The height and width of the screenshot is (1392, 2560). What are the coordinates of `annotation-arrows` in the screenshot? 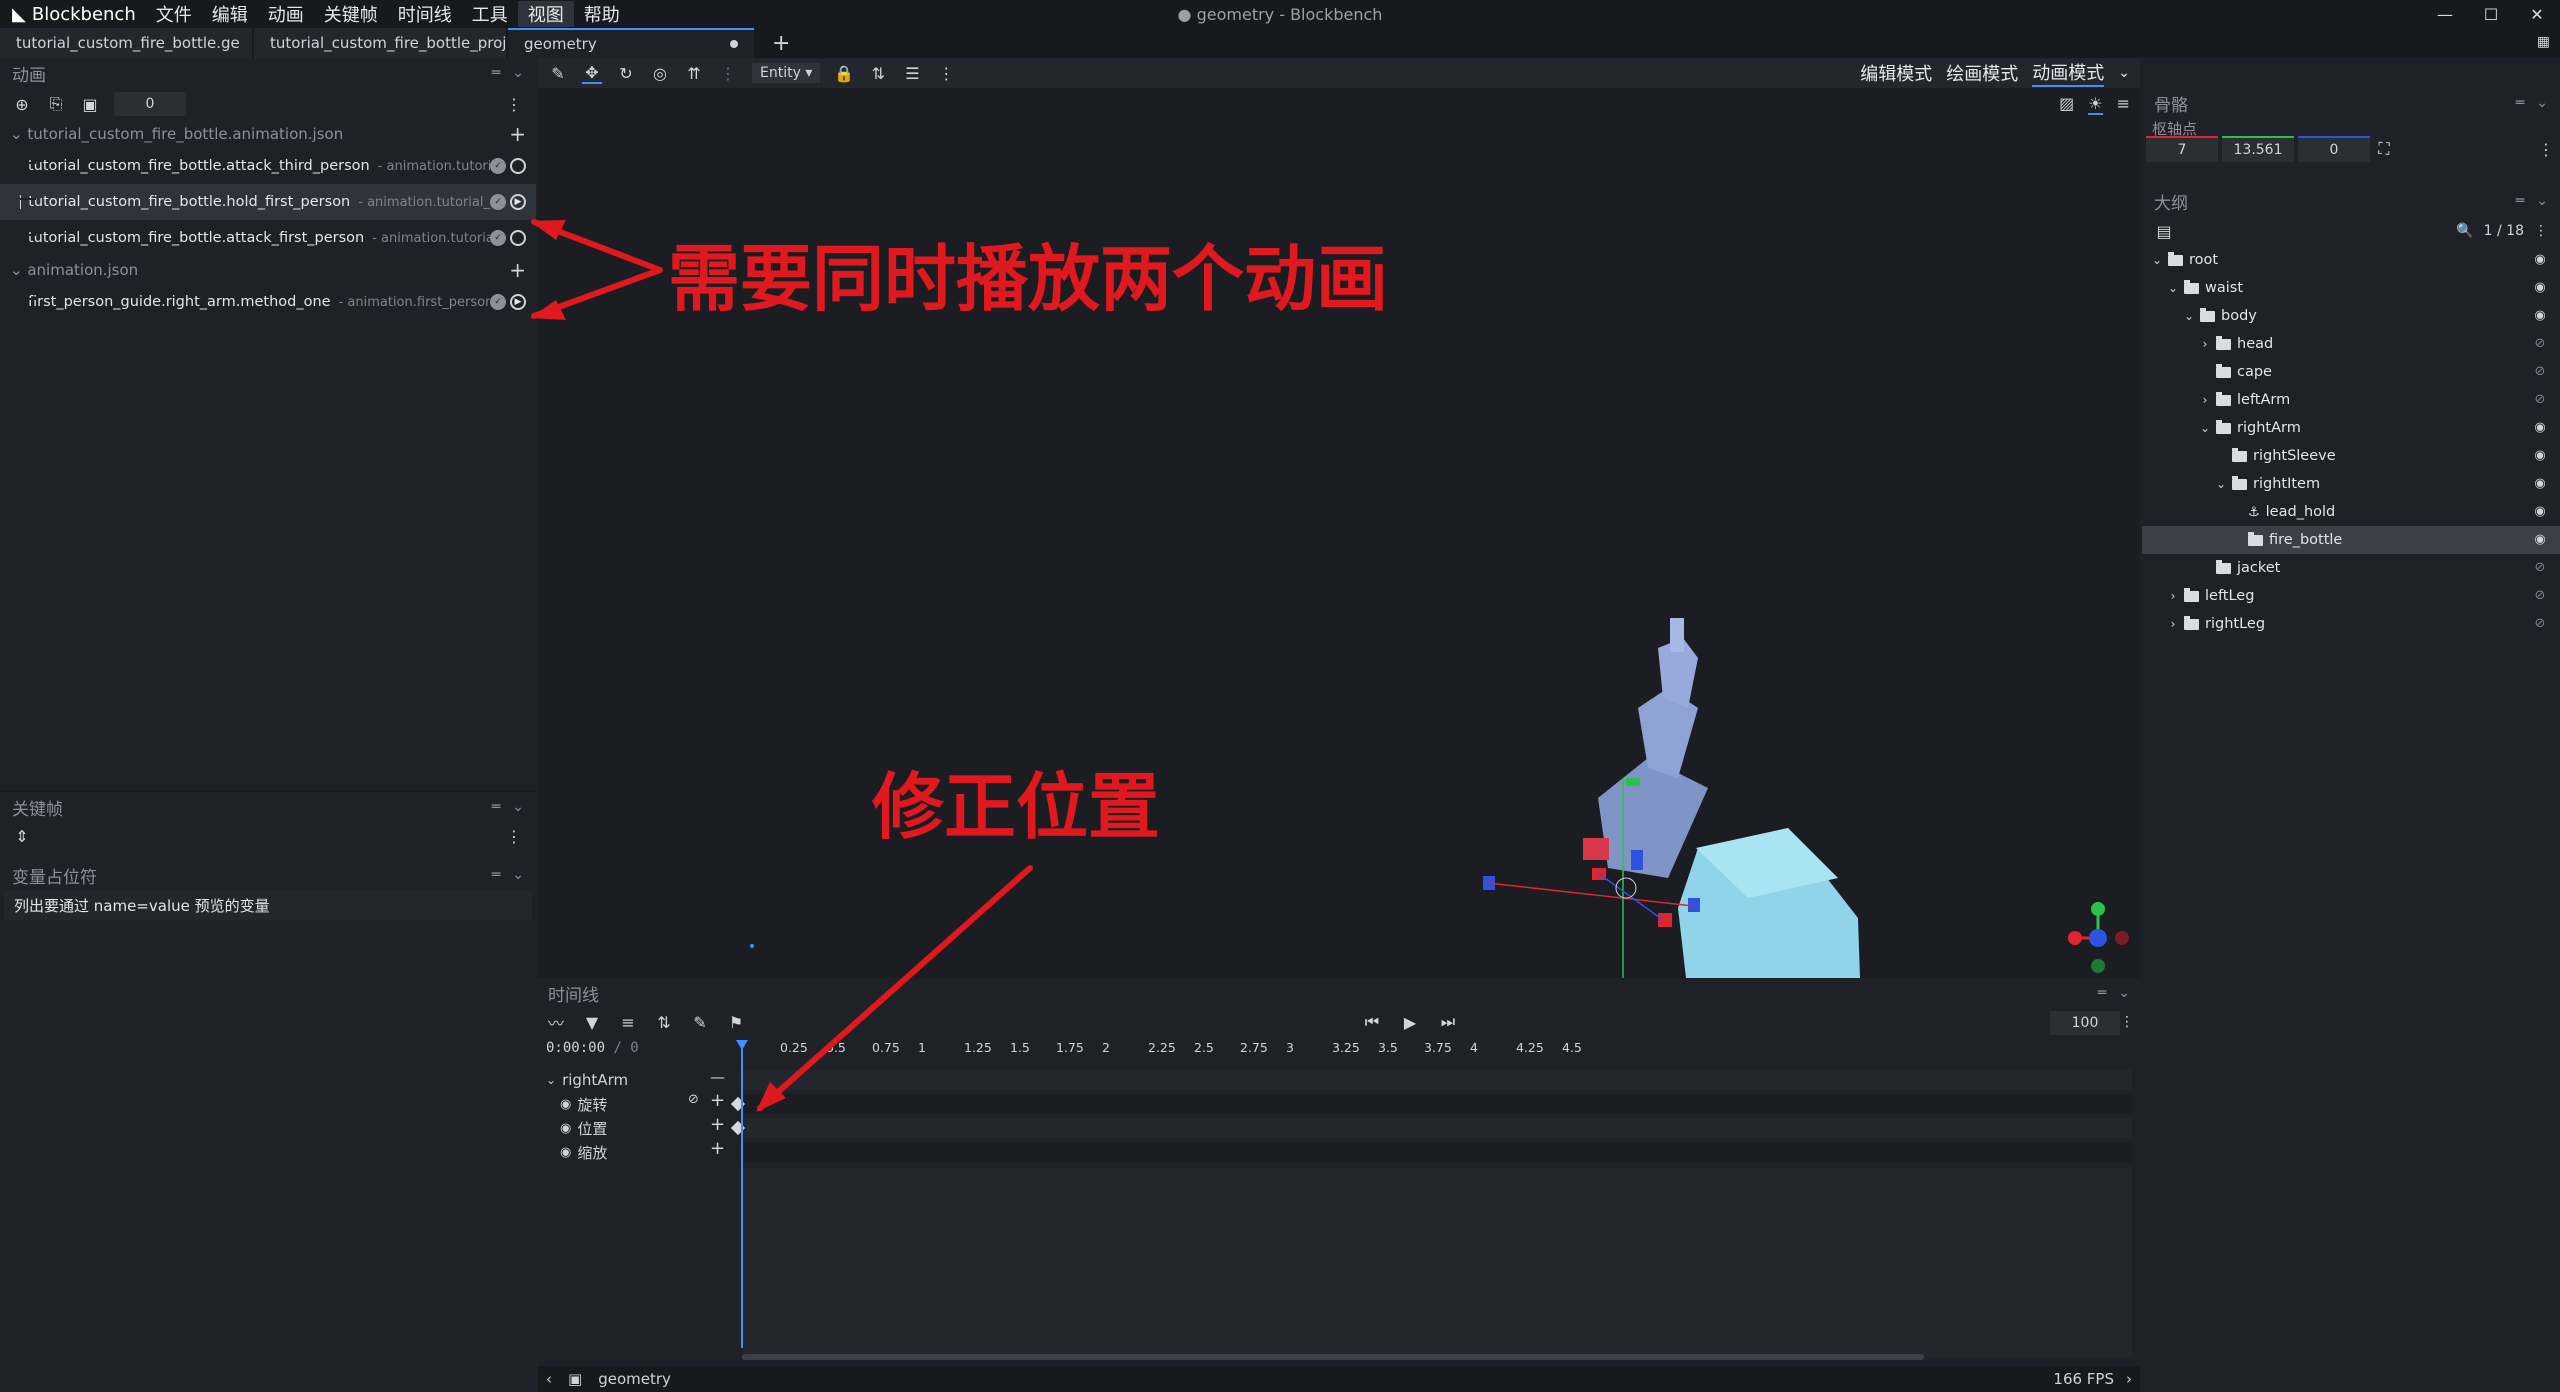 It's located at (781, 665).